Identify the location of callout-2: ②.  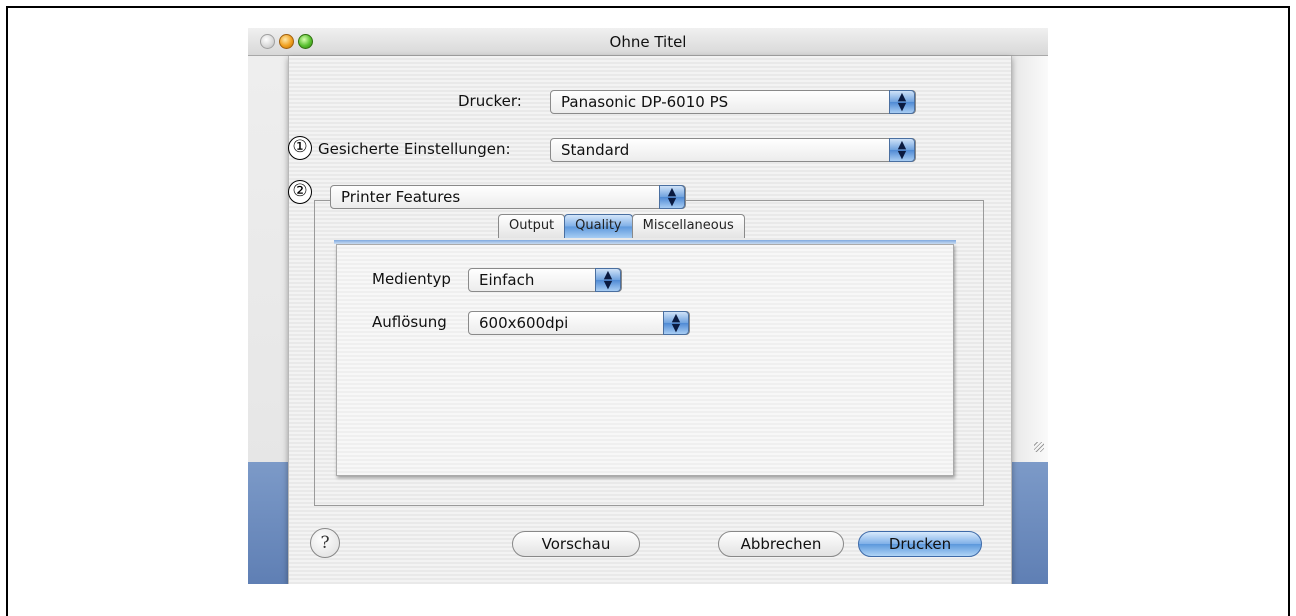
(300, 192).